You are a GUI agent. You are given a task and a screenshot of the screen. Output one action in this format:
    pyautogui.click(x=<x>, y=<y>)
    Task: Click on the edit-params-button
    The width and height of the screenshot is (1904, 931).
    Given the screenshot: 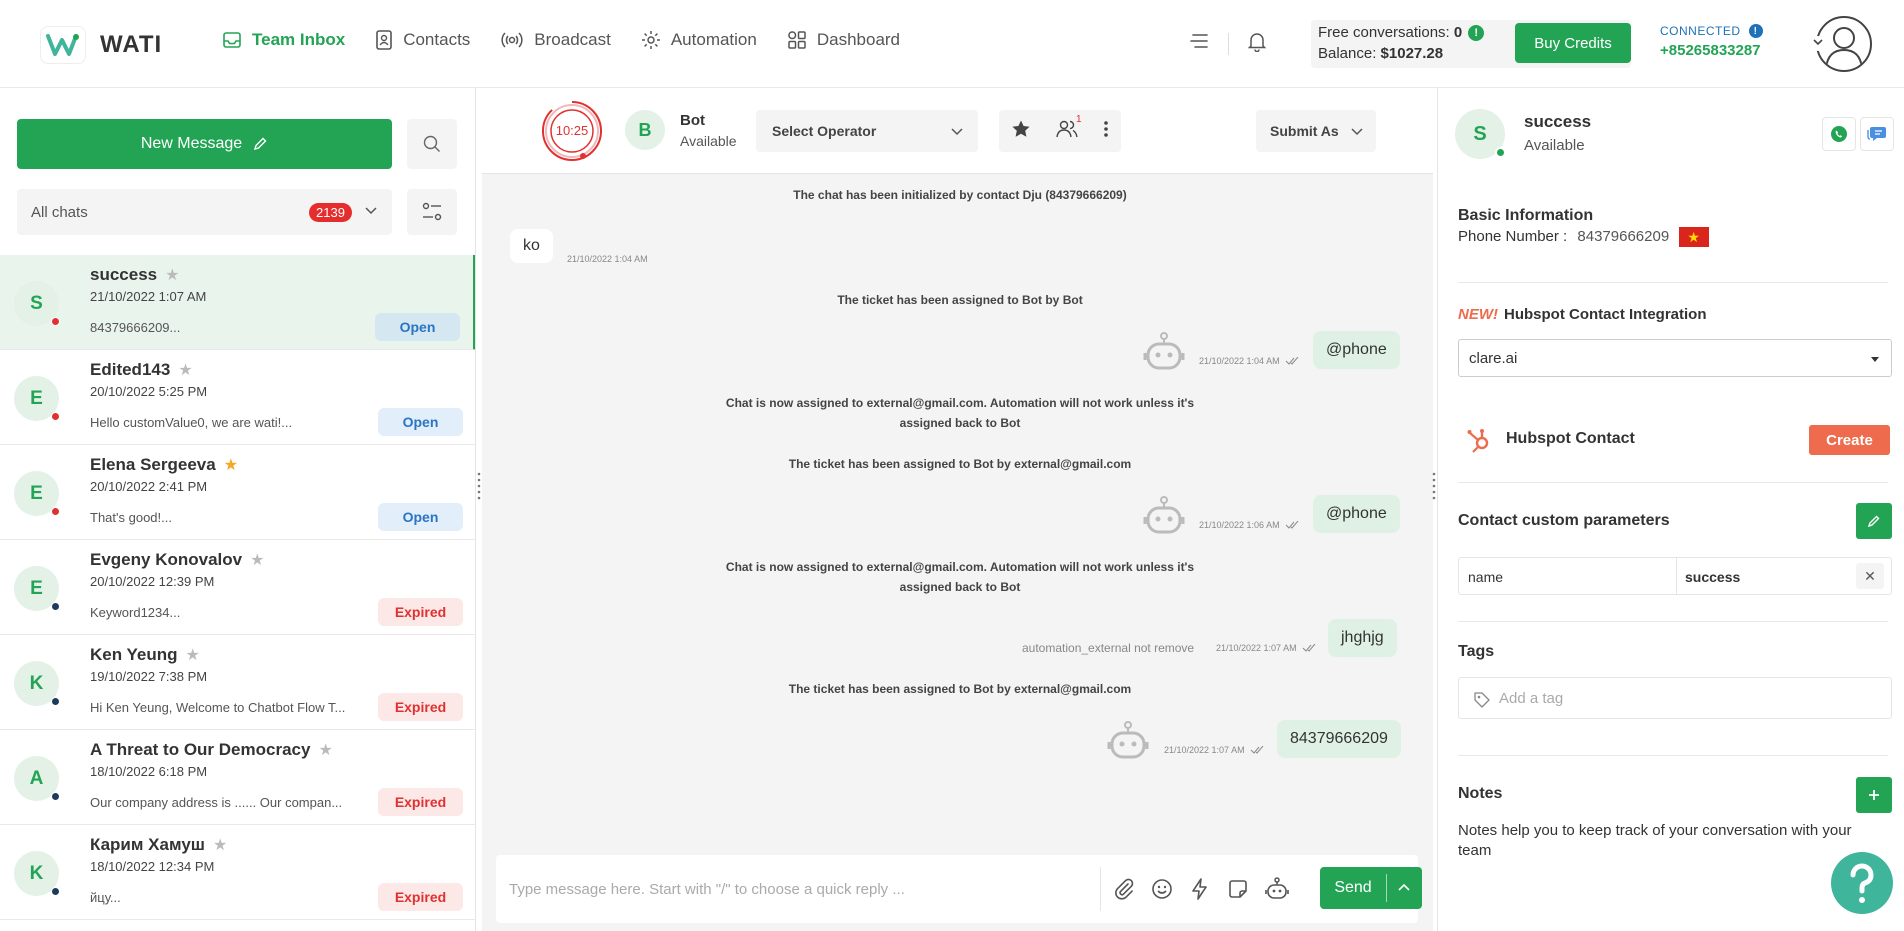 What is the action you would take?
    pyautogui.click(x=1874, y=521)
    